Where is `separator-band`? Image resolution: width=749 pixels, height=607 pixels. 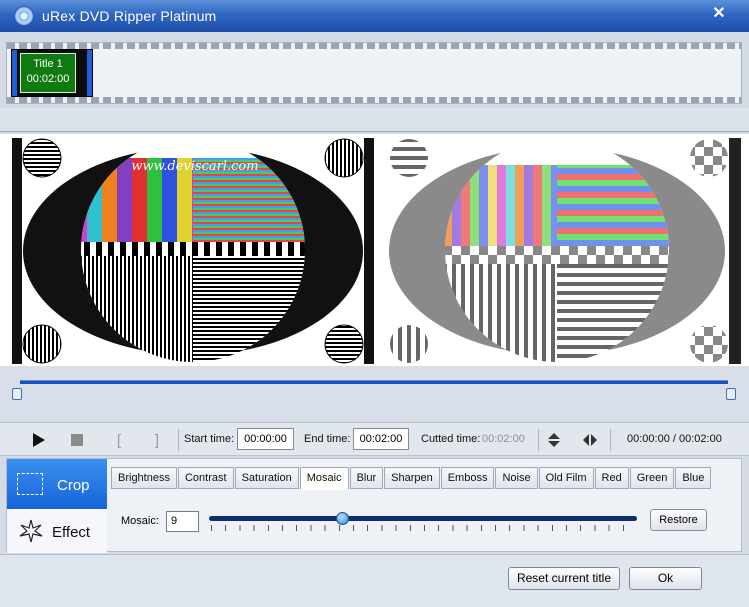
separator-band is located at coordinates (374, 120).